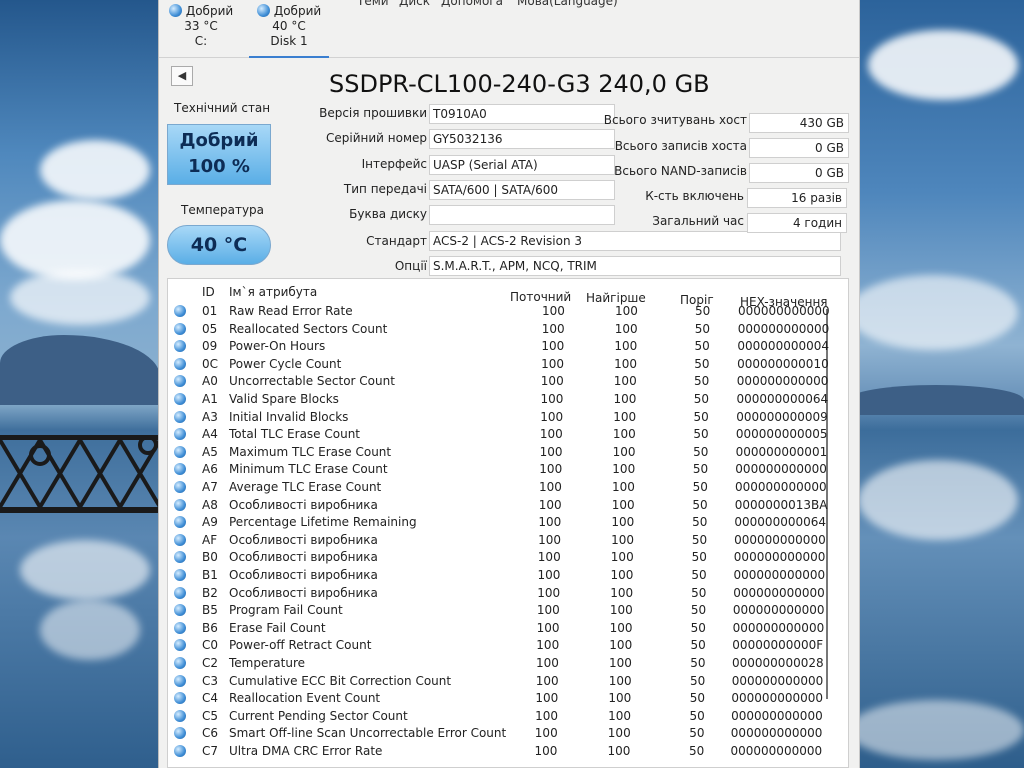 This screenshot has width=1024, height=768. What do you see at coordinates (289, 26) in the screenshot?
I see `disk-tab-temp: 40 °C` at bounding box center [289, 26].